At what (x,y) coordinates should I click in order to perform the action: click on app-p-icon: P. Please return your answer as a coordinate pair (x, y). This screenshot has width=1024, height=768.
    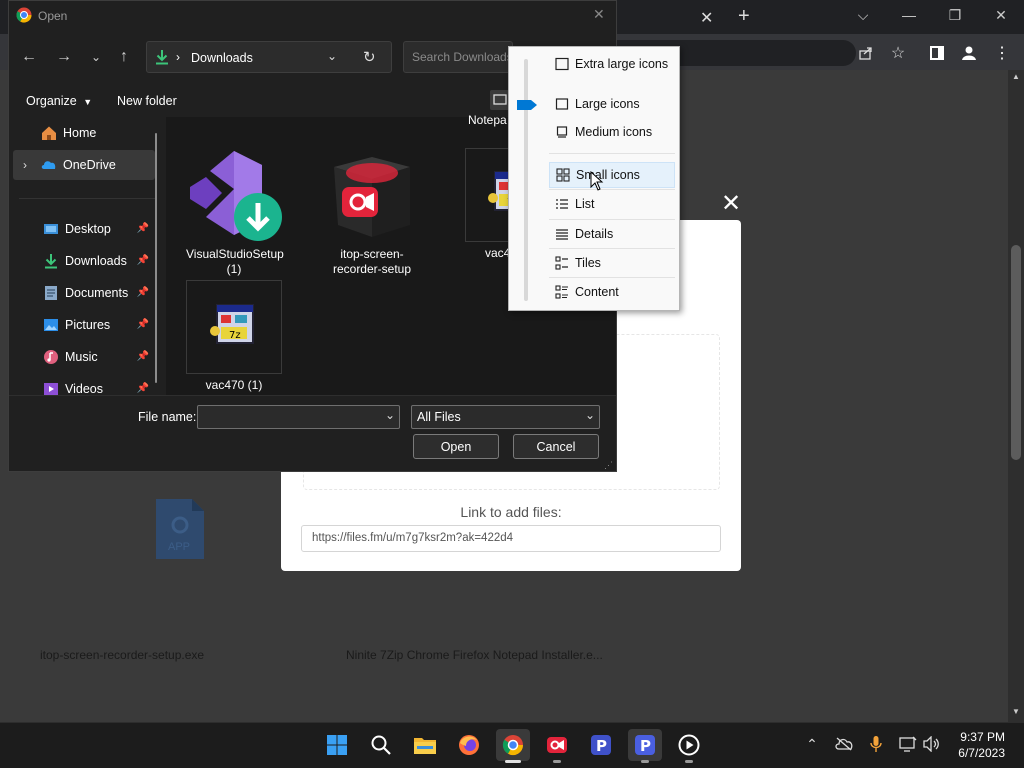
    Looking at the image, I should click on (601, 745).